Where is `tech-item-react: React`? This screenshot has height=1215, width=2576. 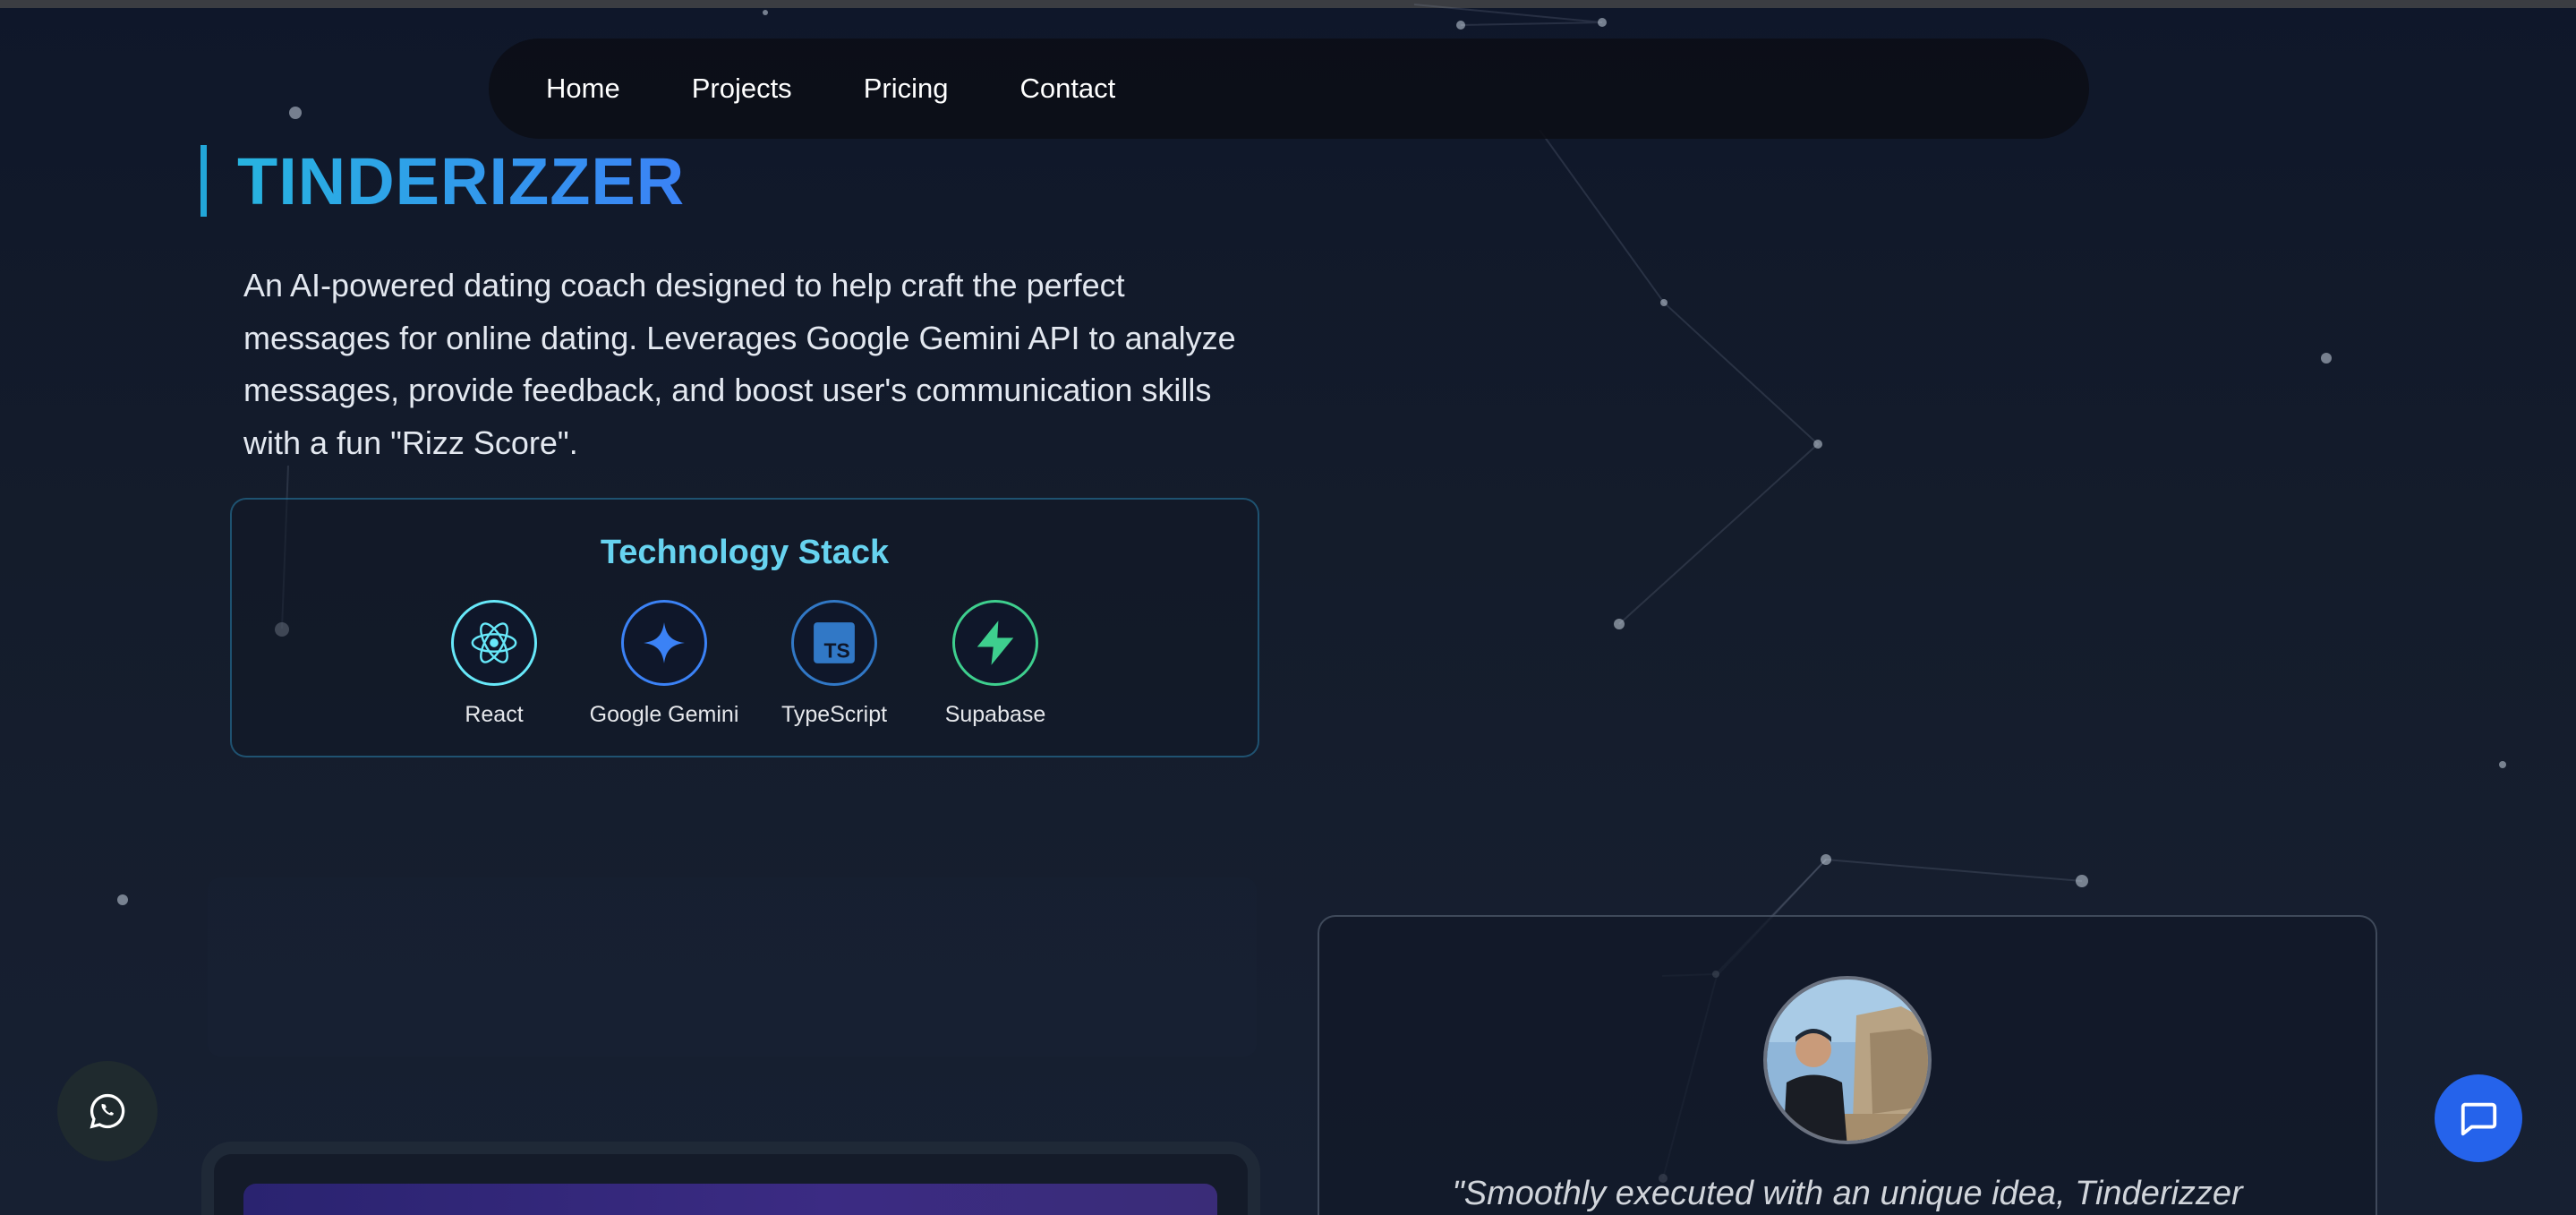 tech-item-react: React is located at coordinates (494, 664).